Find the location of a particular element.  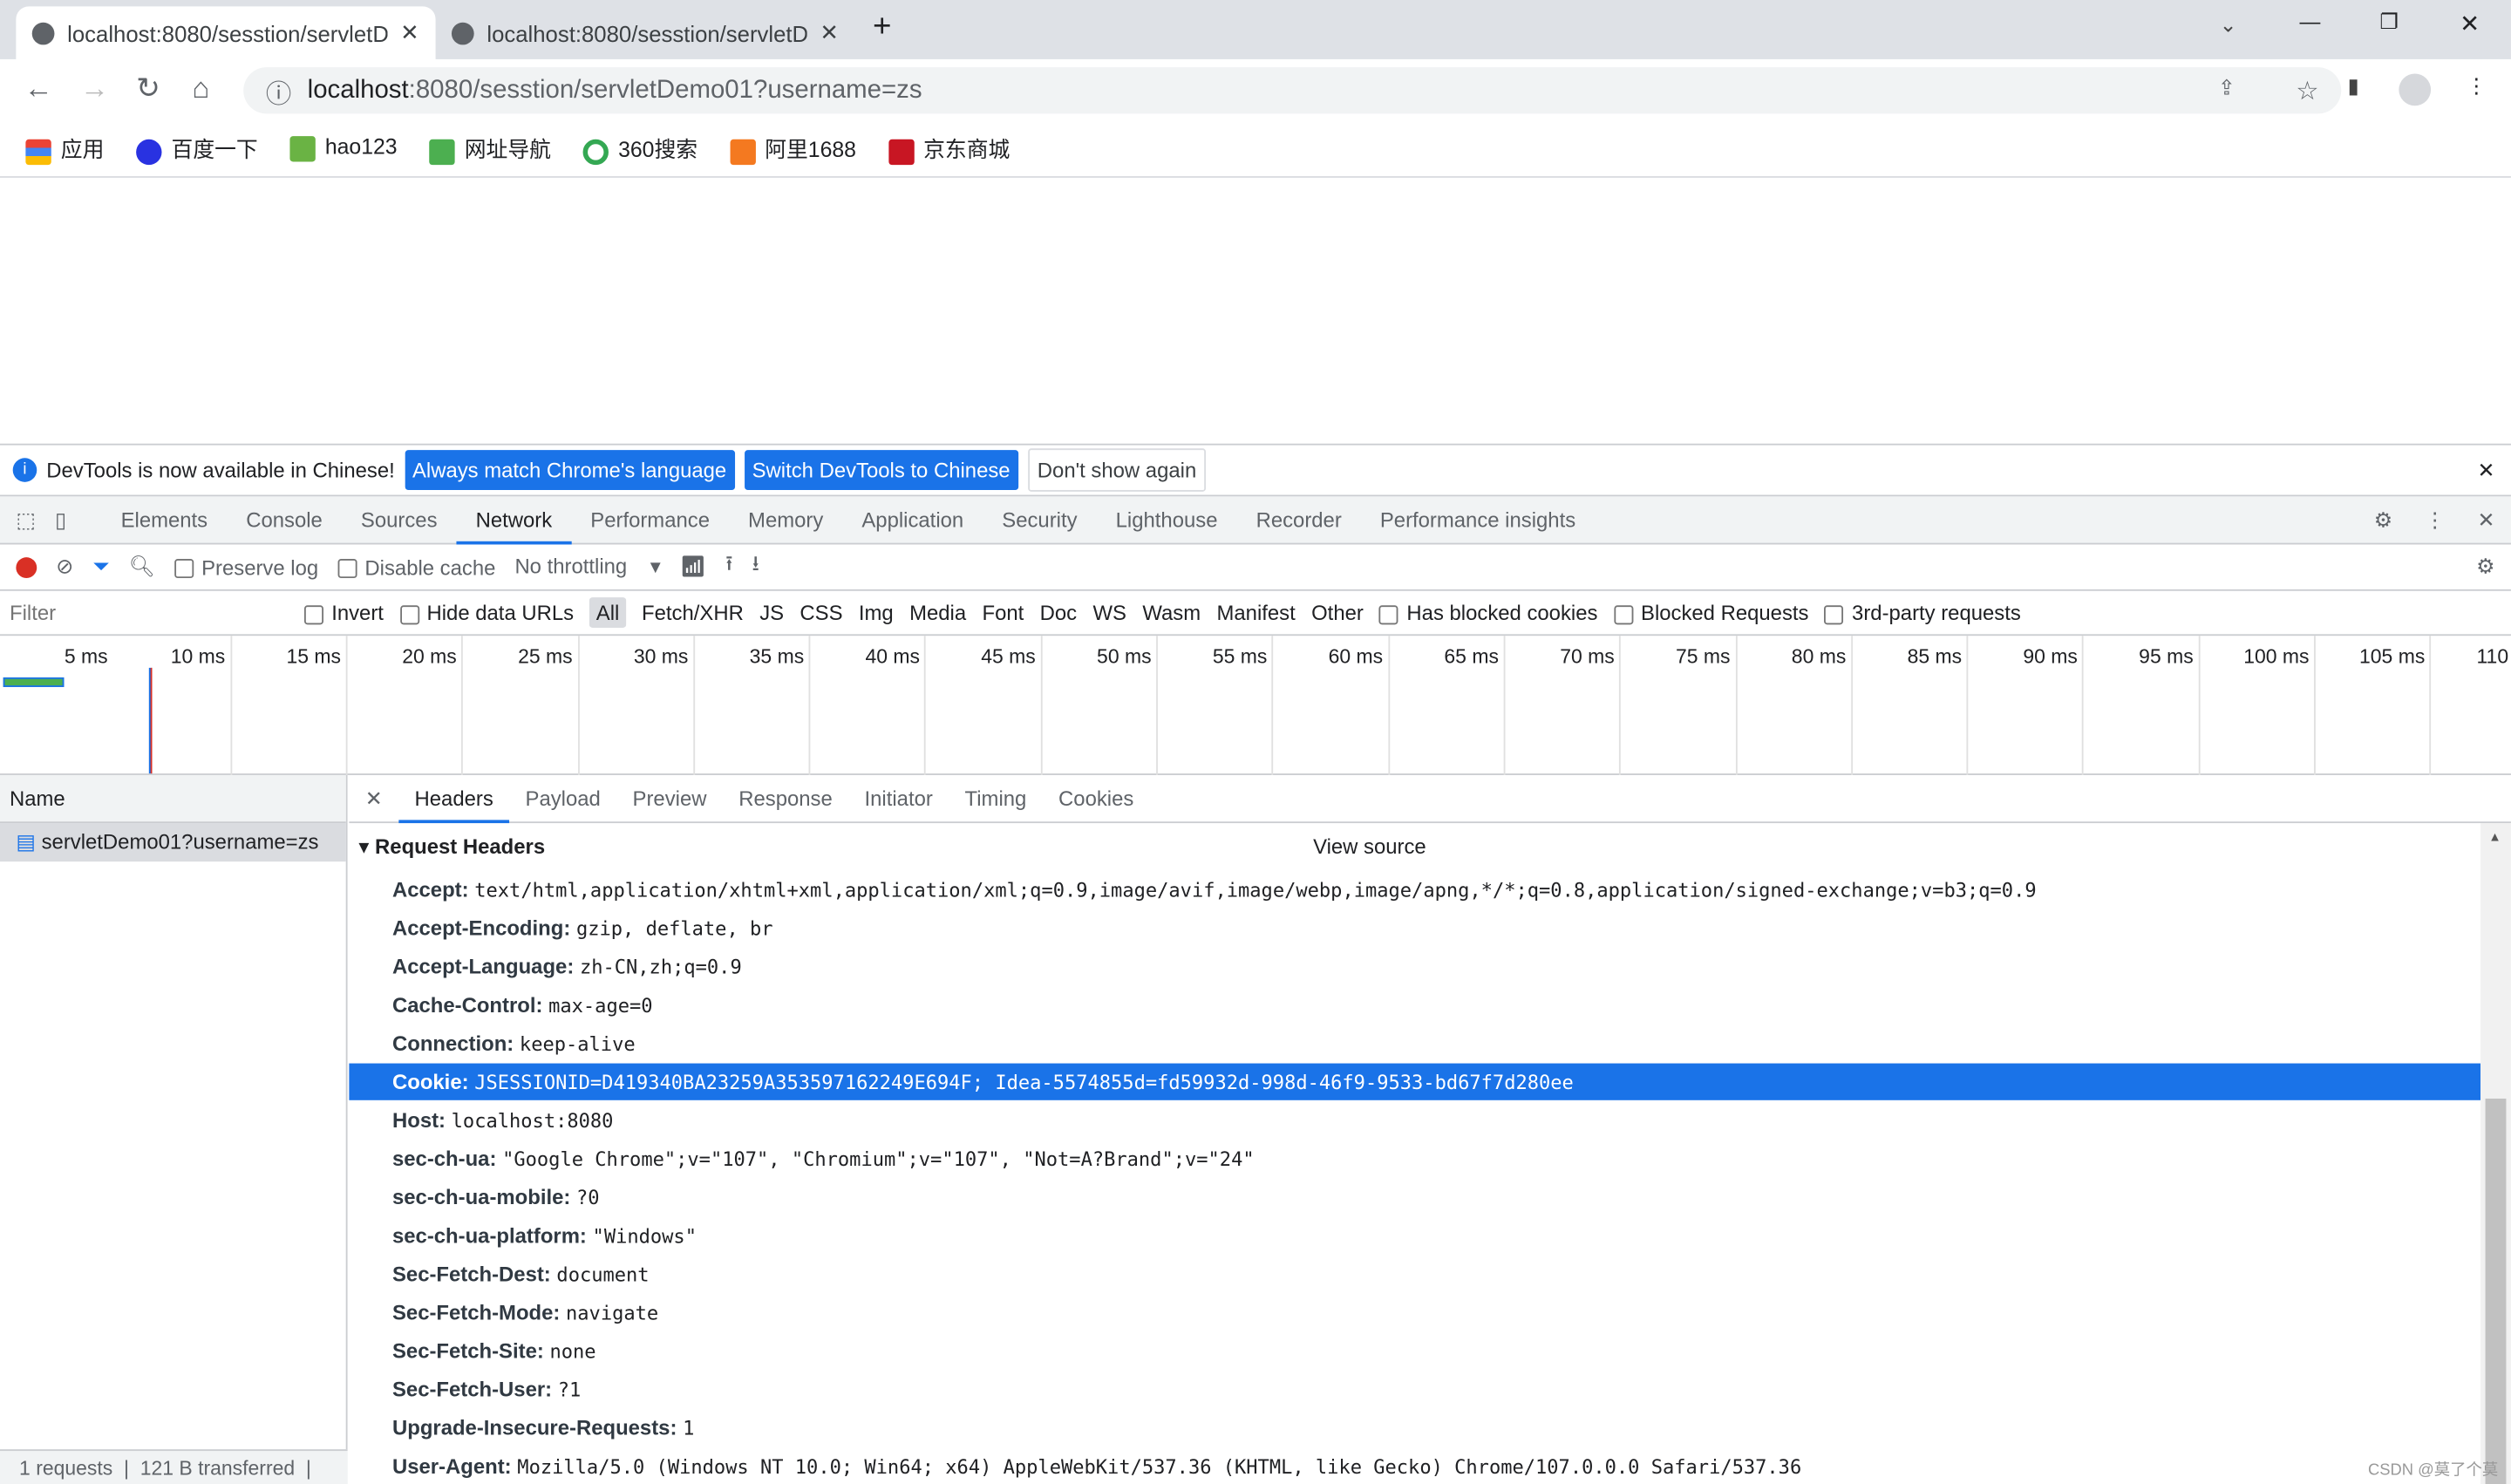

bookmark-apps: 应用 is located at coordinates (64, 148).